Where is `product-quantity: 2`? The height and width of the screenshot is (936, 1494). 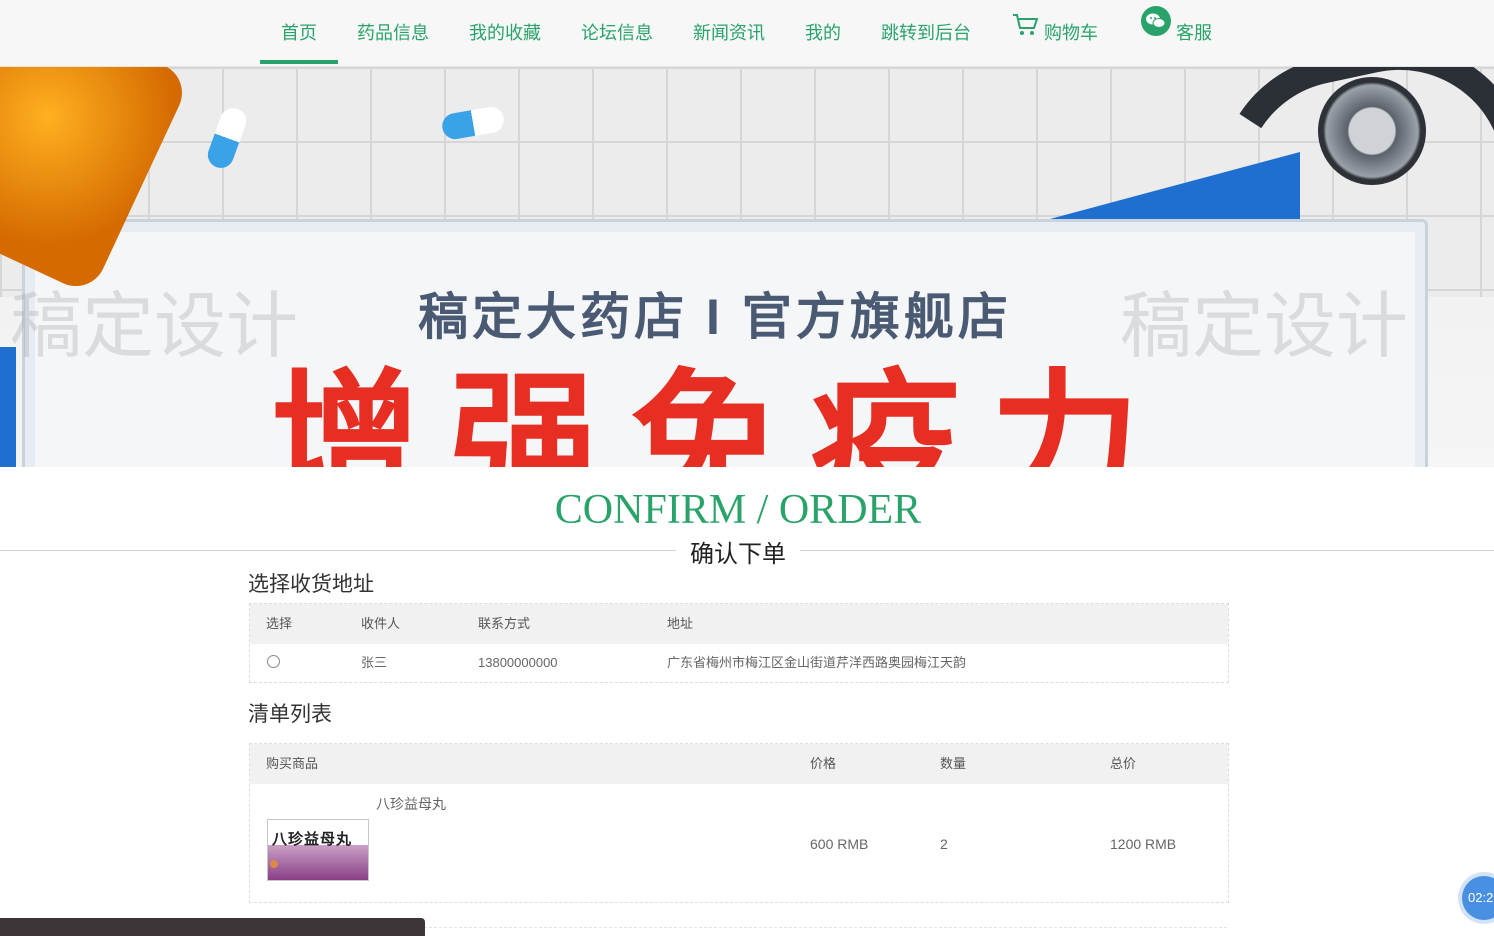 product-quantity: 2 is located at coordinates (944, 844).